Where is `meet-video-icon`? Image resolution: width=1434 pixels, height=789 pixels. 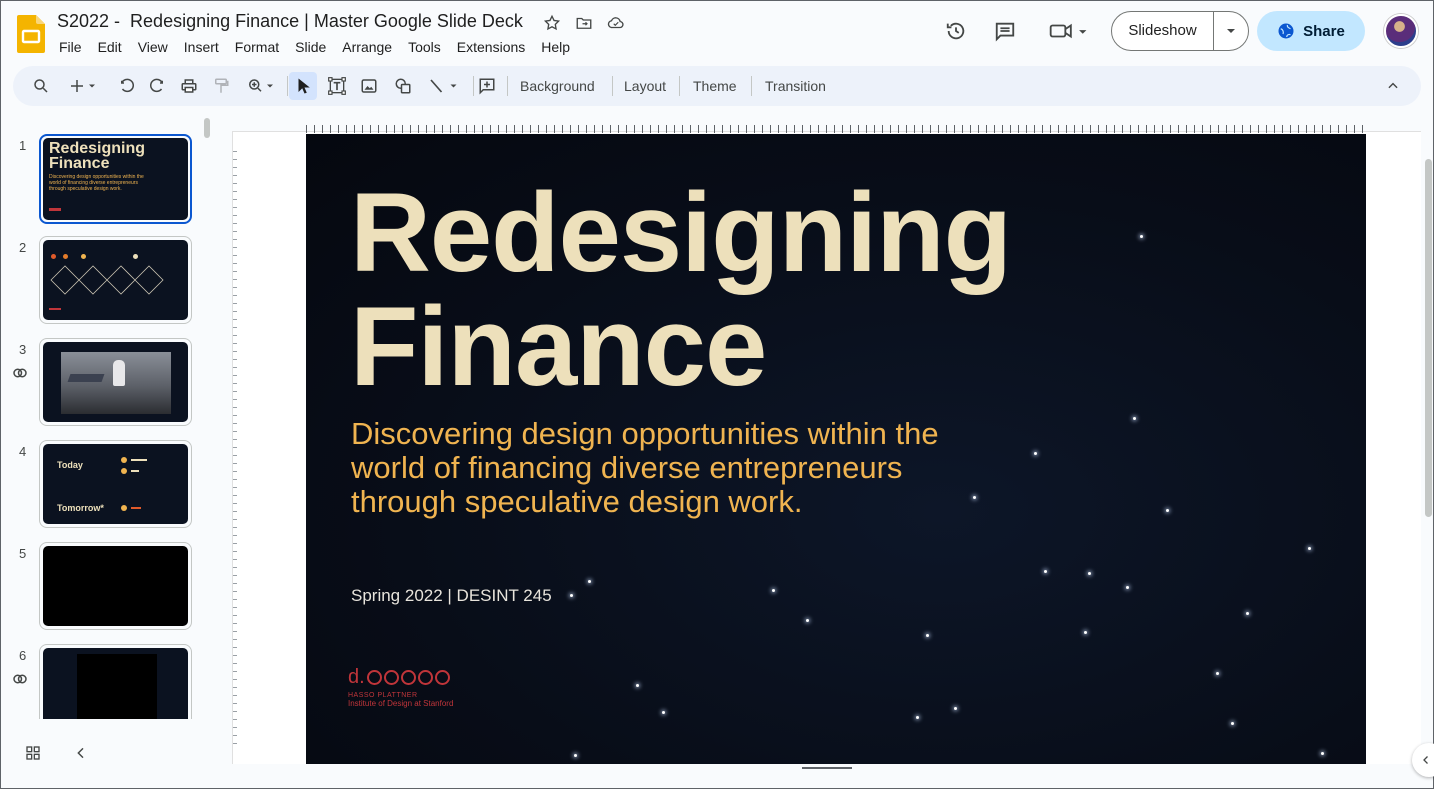
meet-video-icon is located at coordinates (1069, 31).